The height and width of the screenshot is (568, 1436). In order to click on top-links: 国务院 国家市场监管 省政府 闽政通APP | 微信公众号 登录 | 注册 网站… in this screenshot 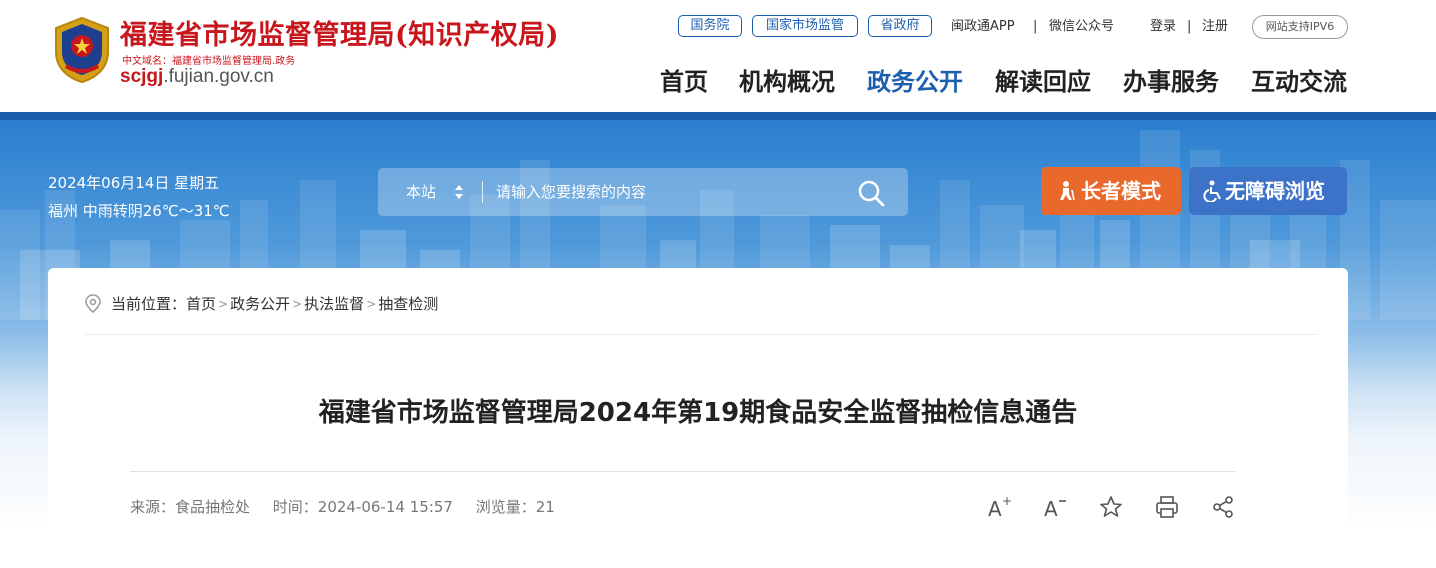, I will do `click(718, 27)`.